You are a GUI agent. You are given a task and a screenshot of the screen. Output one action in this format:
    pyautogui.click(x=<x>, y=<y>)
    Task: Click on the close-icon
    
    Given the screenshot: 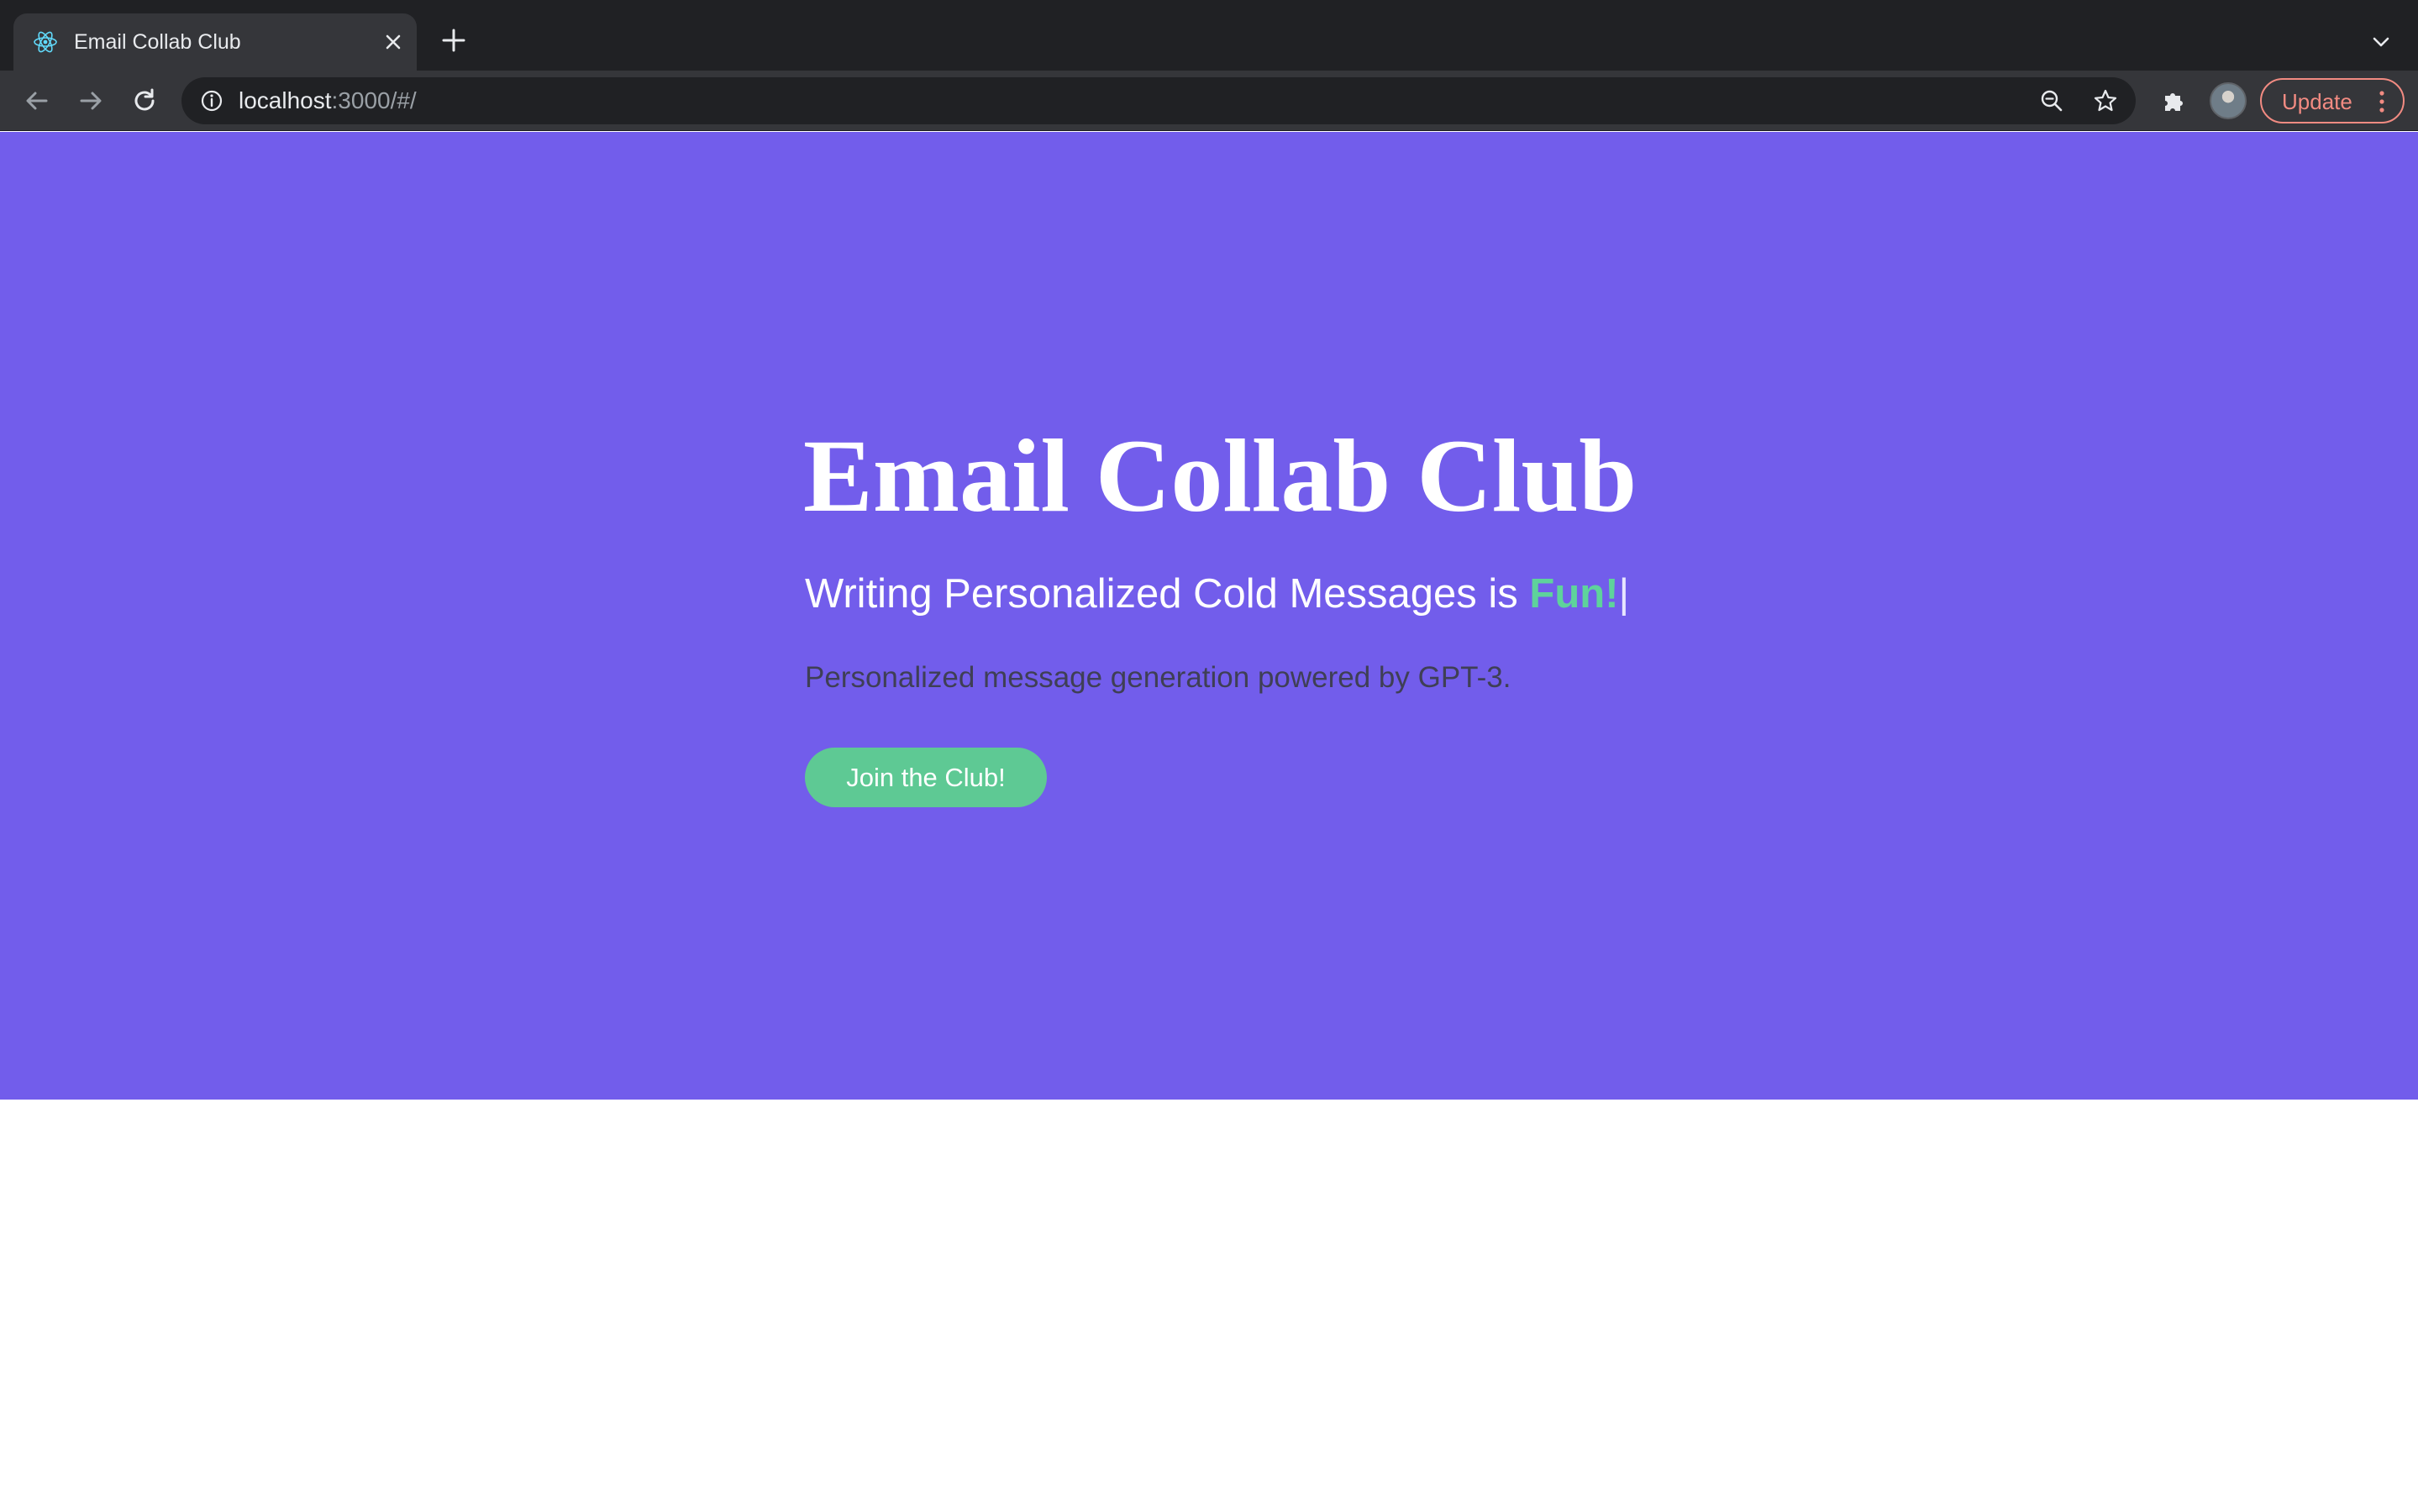 What is the action you would take?
    pyautogui.click(x=394, y=42)
    